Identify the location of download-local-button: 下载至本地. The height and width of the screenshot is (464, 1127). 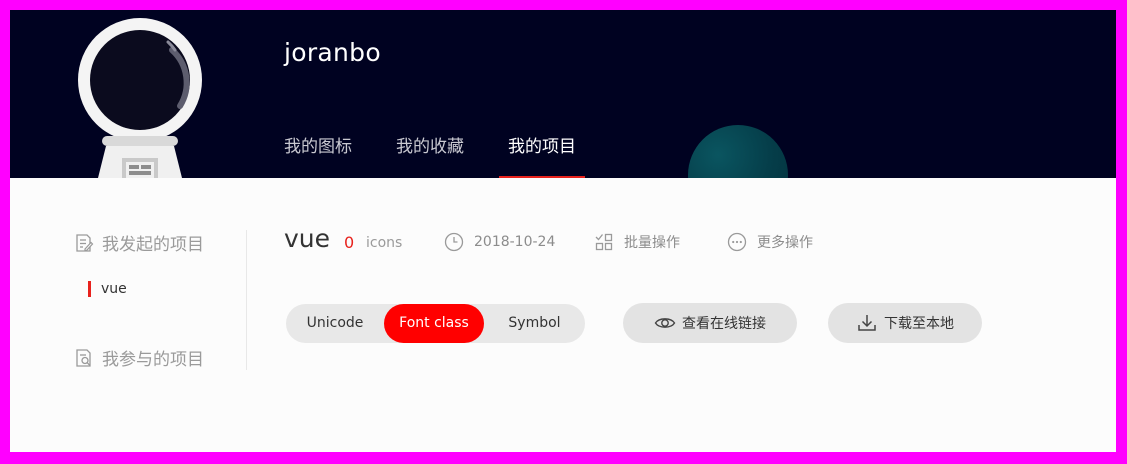
(905, 323).